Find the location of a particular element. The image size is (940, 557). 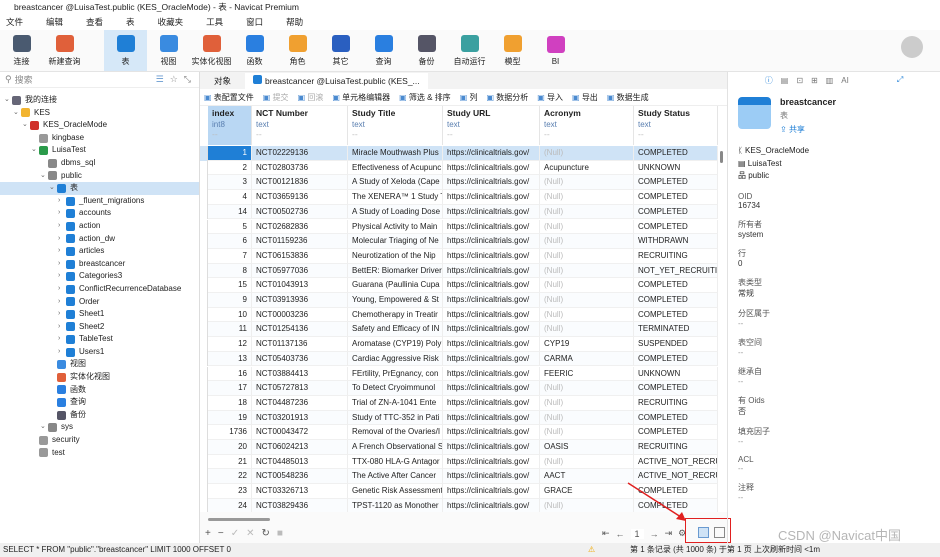

delete-record-button: − is located at coordinates (224, 533).